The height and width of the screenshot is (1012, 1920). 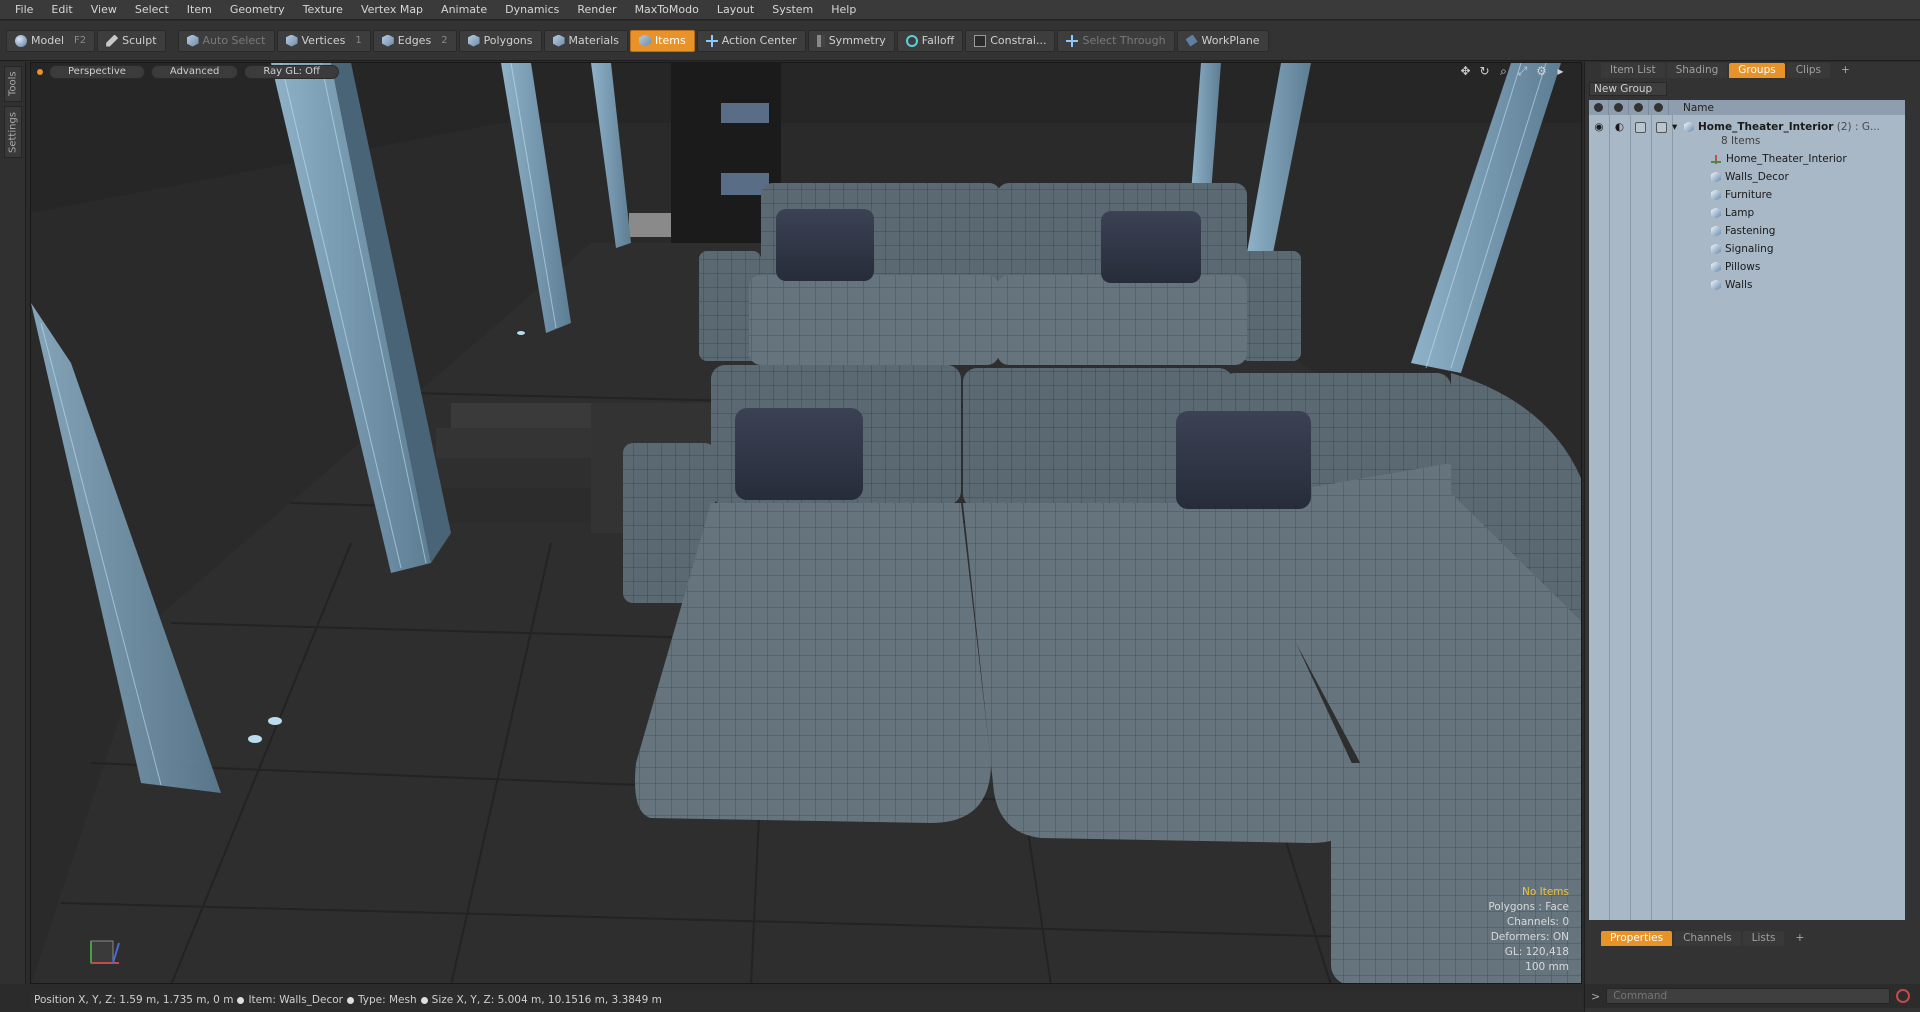 What do you see at coordinates (1689, 127) in the screenshot?
I see `group-icon` at bounding box center [1689, 127].